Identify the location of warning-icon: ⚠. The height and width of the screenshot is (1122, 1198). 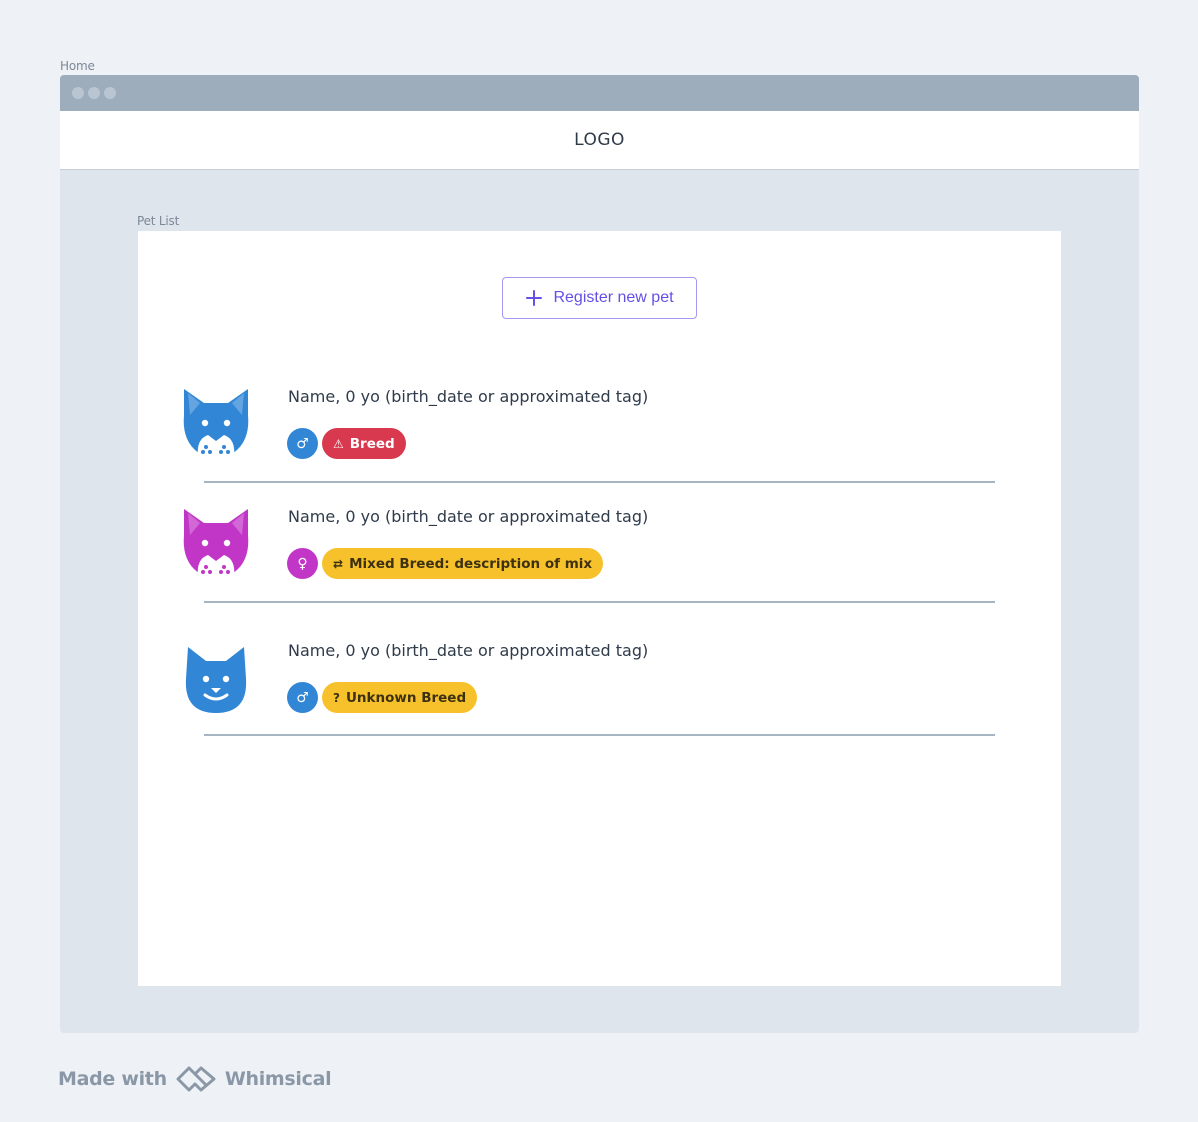
(338, 443).